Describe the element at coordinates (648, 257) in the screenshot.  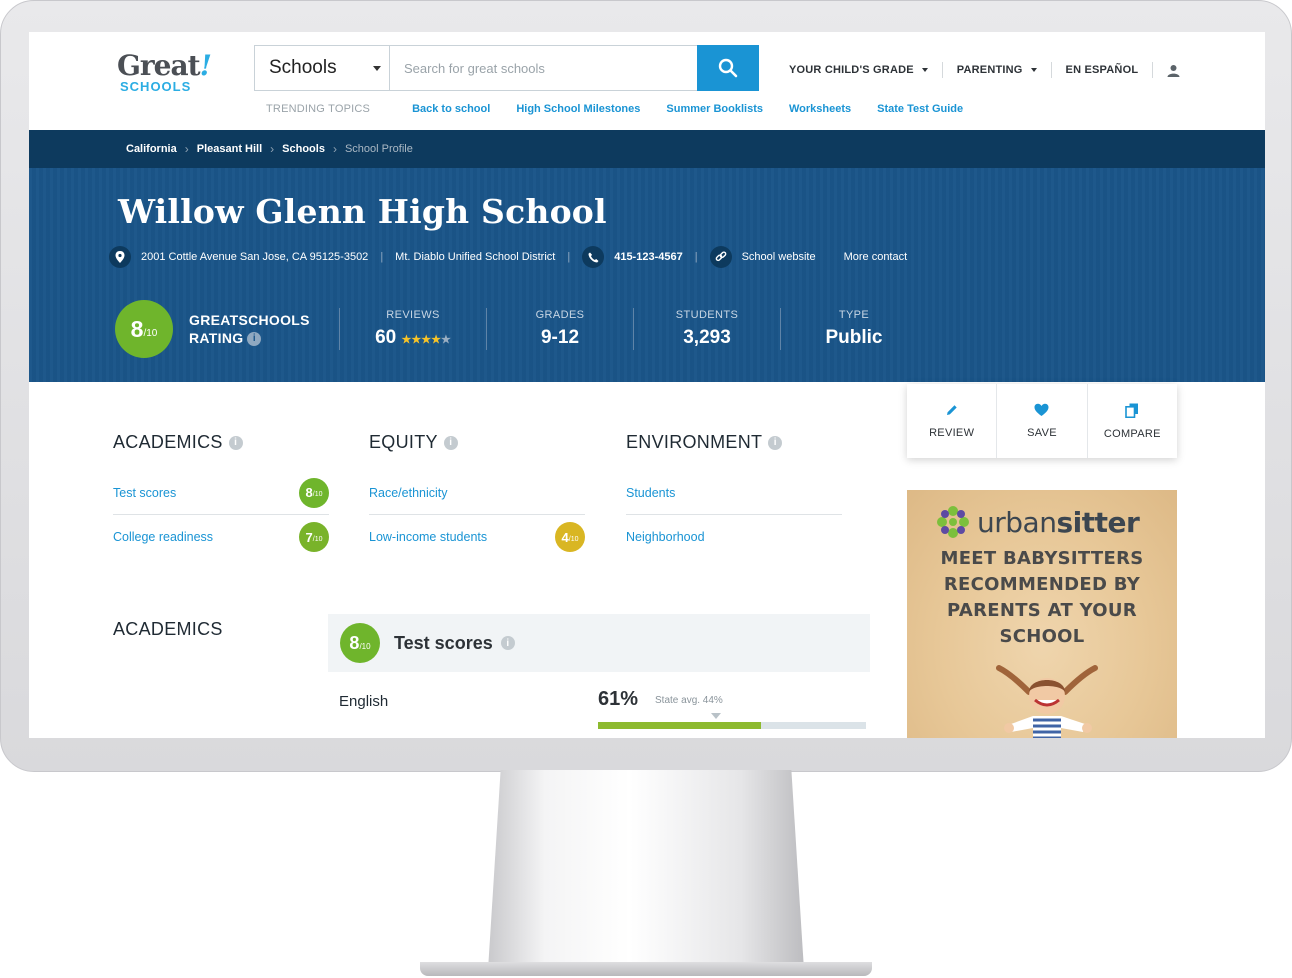
I see `school-phone: 415-123-4567` at that location.